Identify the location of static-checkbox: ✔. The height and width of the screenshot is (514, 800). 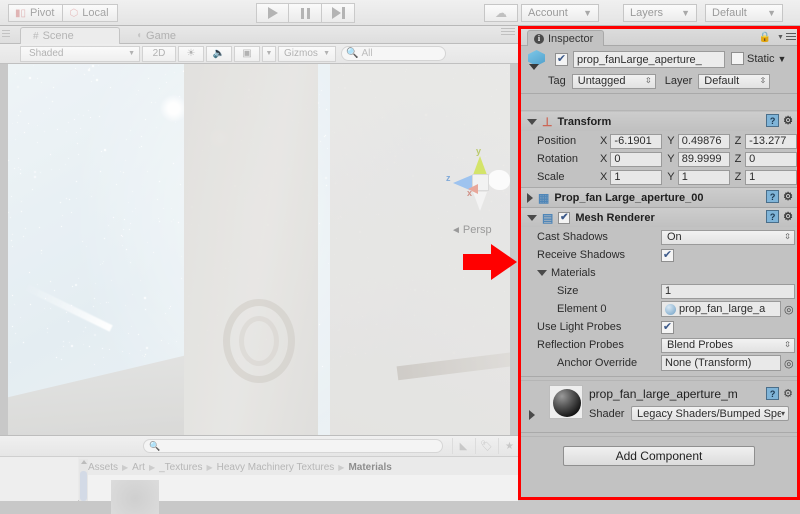
(737, 58).